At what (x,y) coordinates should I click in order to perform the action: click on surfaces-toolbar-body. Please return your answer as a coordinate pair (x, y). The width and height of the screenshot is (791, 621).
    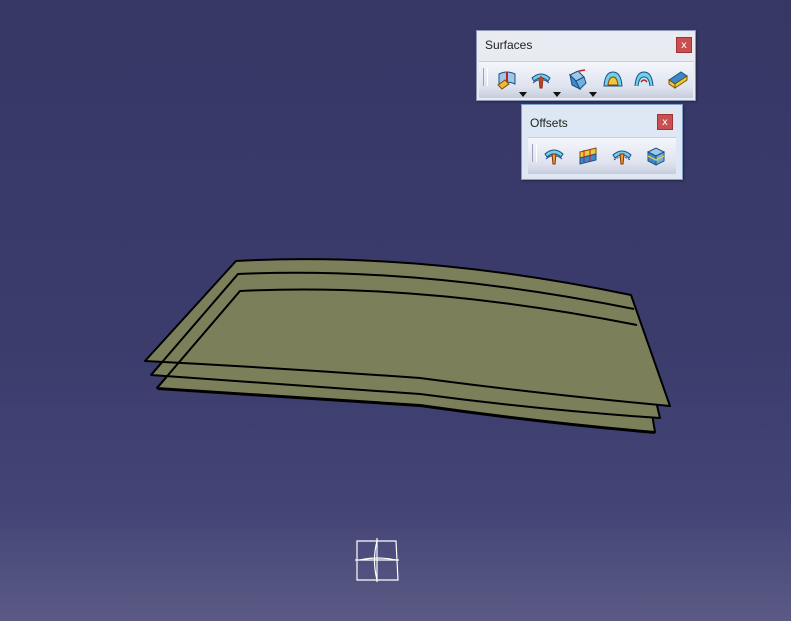
    Looking at the image, I should click on (586, 79).